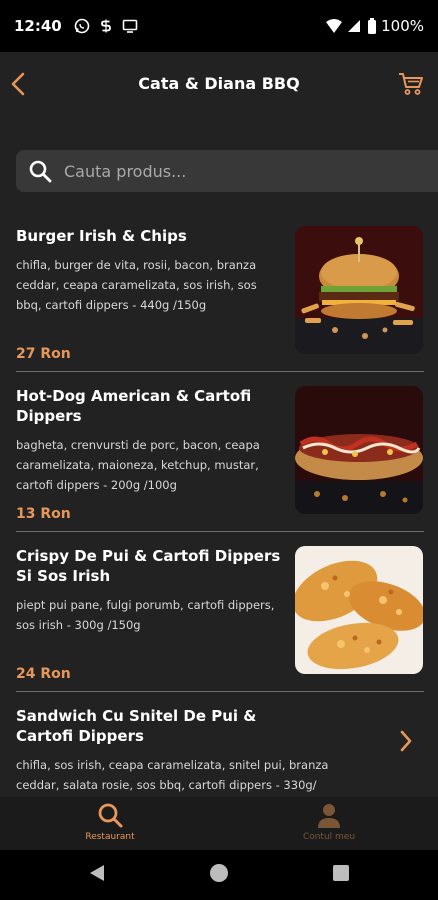 This screenshot has width=438, height=900. I want to click on status-time: 12:40, so click(38, 26).